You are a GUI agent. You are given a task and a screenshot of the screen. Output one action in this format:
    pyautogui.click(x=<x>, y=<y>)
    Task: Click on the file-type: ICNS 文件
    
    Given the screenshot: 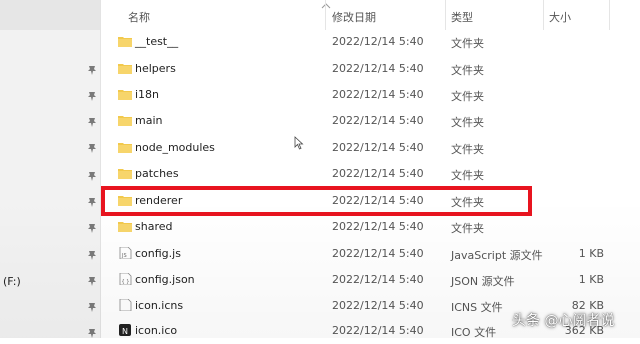 What is the action you would take?
    pyautogui.click(x=477, y=307)
    